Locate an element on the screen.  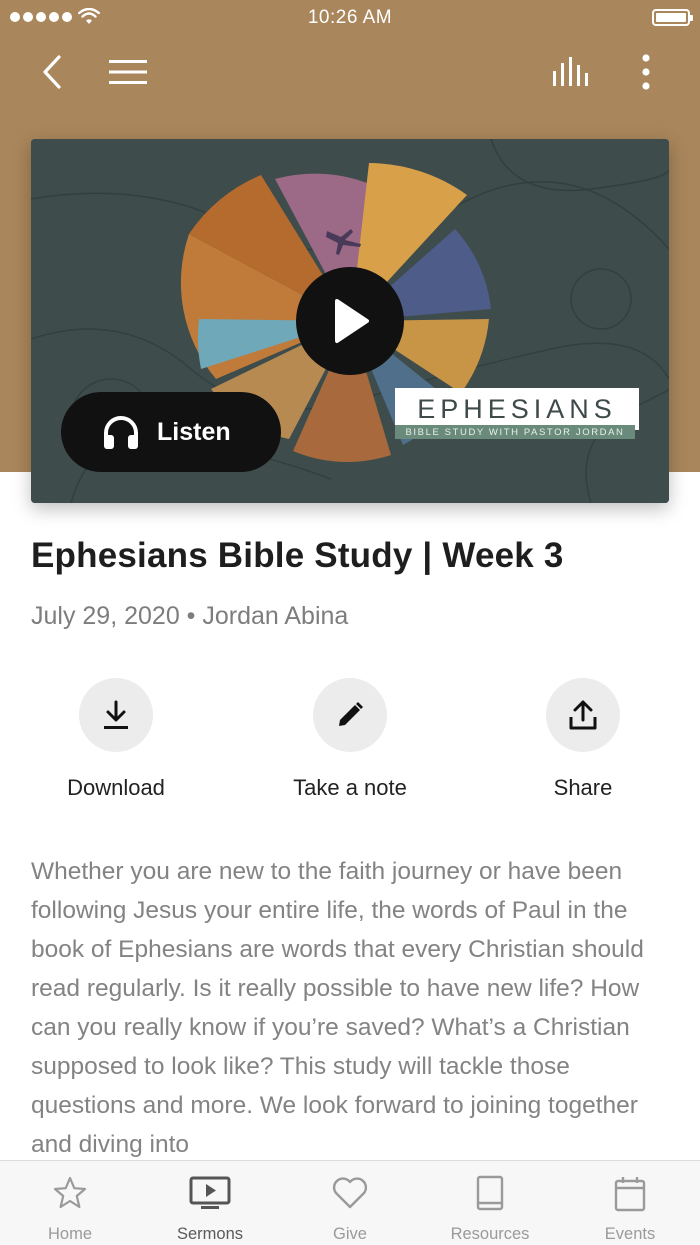
equalizer-icon is located at coordinates (570, 71).